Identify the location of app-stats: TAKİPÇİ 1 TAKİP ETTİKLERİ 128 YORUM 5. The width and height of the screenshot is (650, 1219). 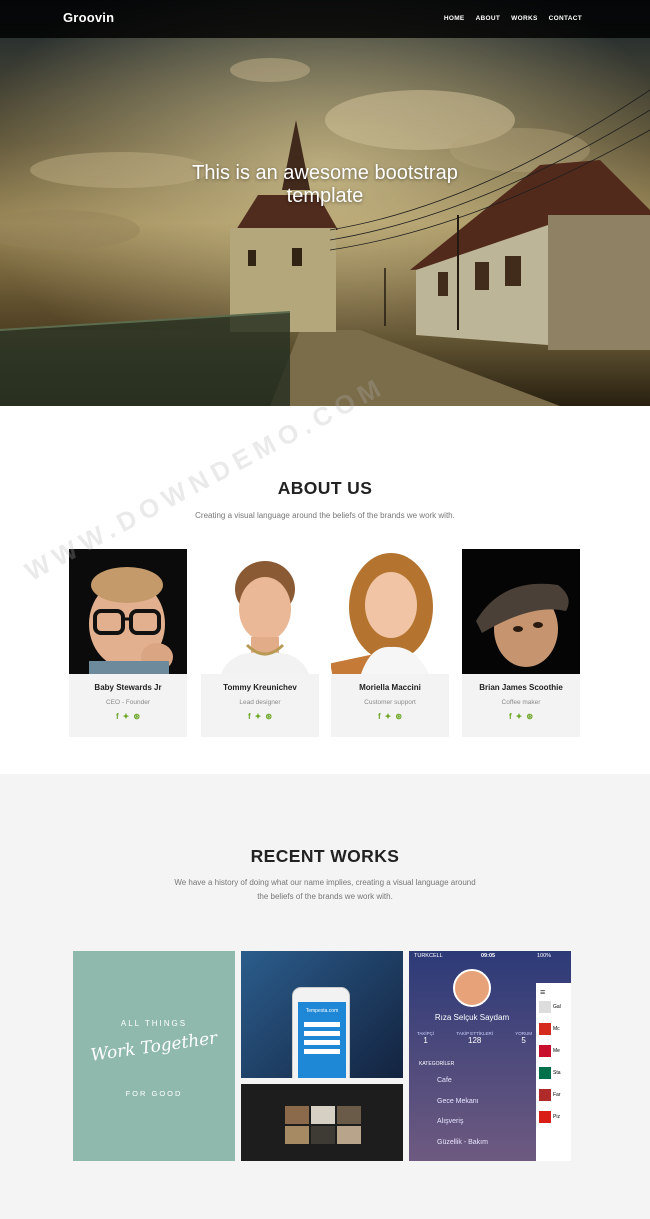
(474, 1038).